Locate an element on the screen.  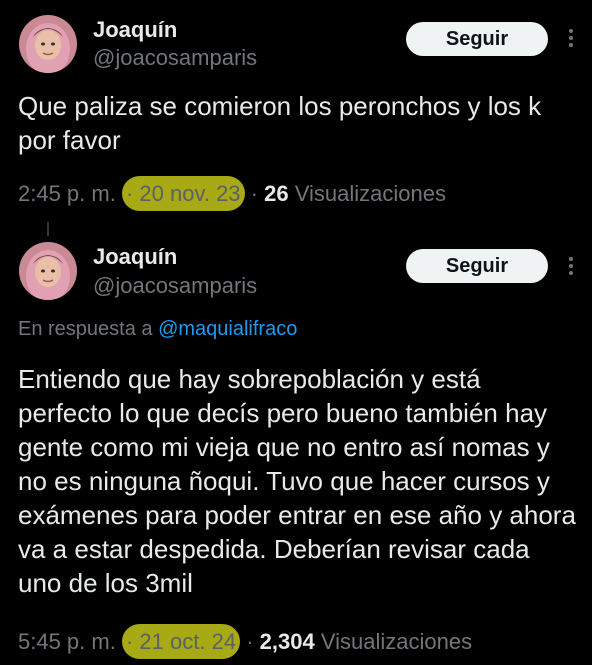
reply-context: En respuesta a @maquialifraco is located at coordinates (157, 329).